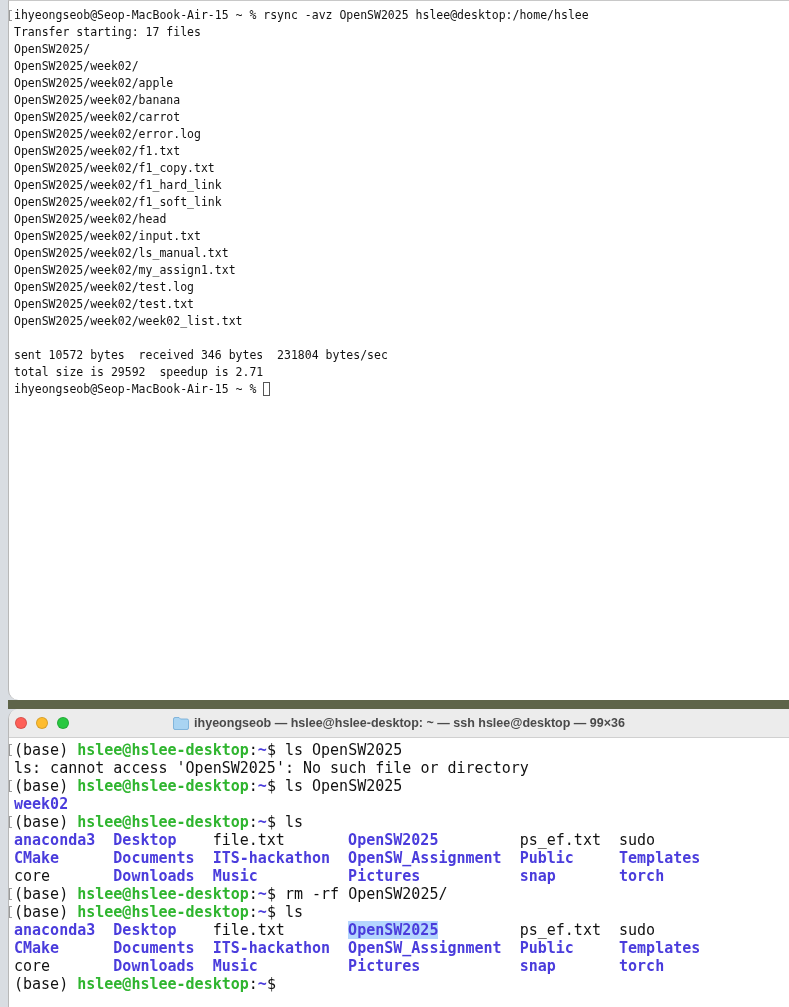  I want to click on terminal-line: OpenSW2025/week02/head, so click(90, 219).